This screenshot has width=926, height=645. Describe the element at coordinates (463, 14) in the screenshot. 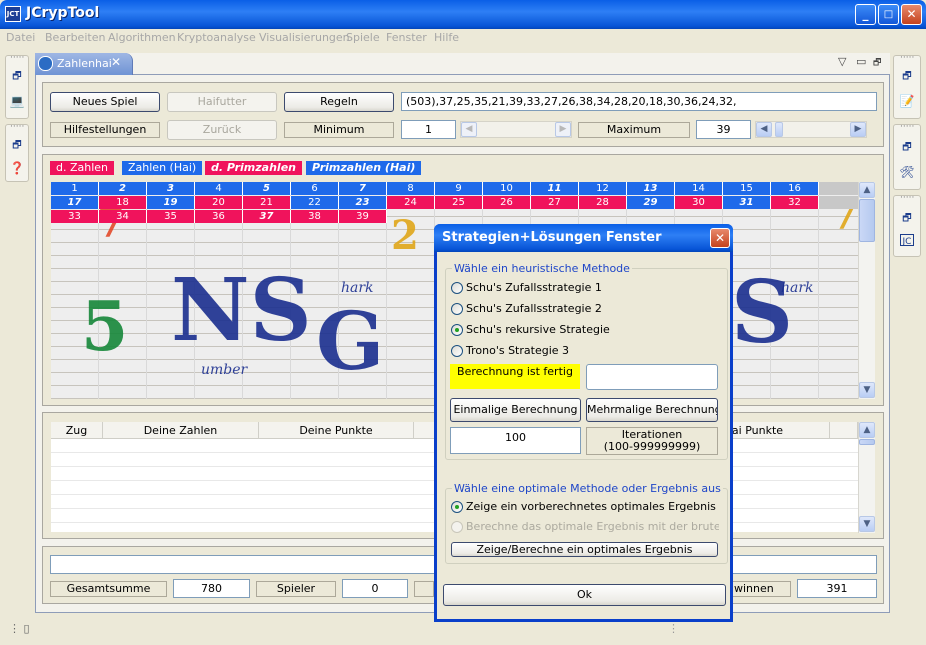

I see `title-bar: JCT JCrypTool _ □ ✕` at that location.